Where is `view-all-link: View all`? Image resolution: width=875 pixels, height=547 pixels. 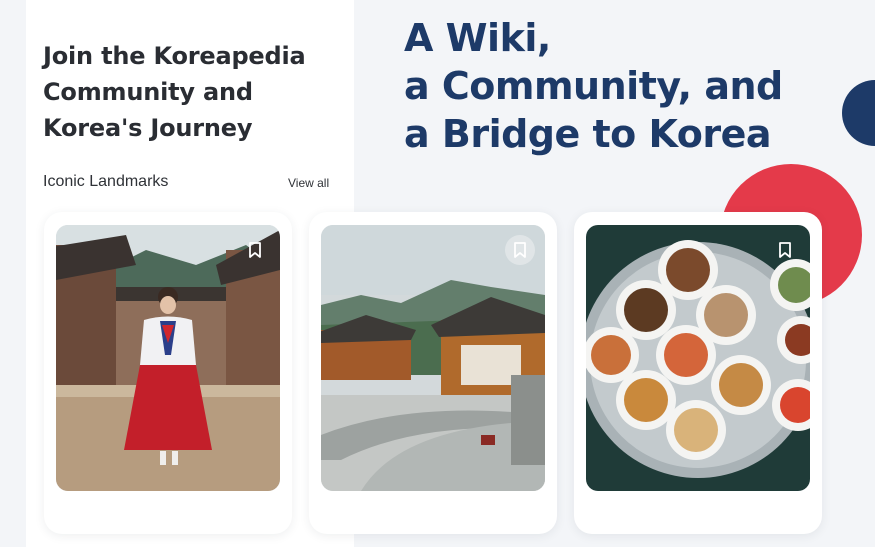
view-all-link: View all is located at coordinates (308, 183).